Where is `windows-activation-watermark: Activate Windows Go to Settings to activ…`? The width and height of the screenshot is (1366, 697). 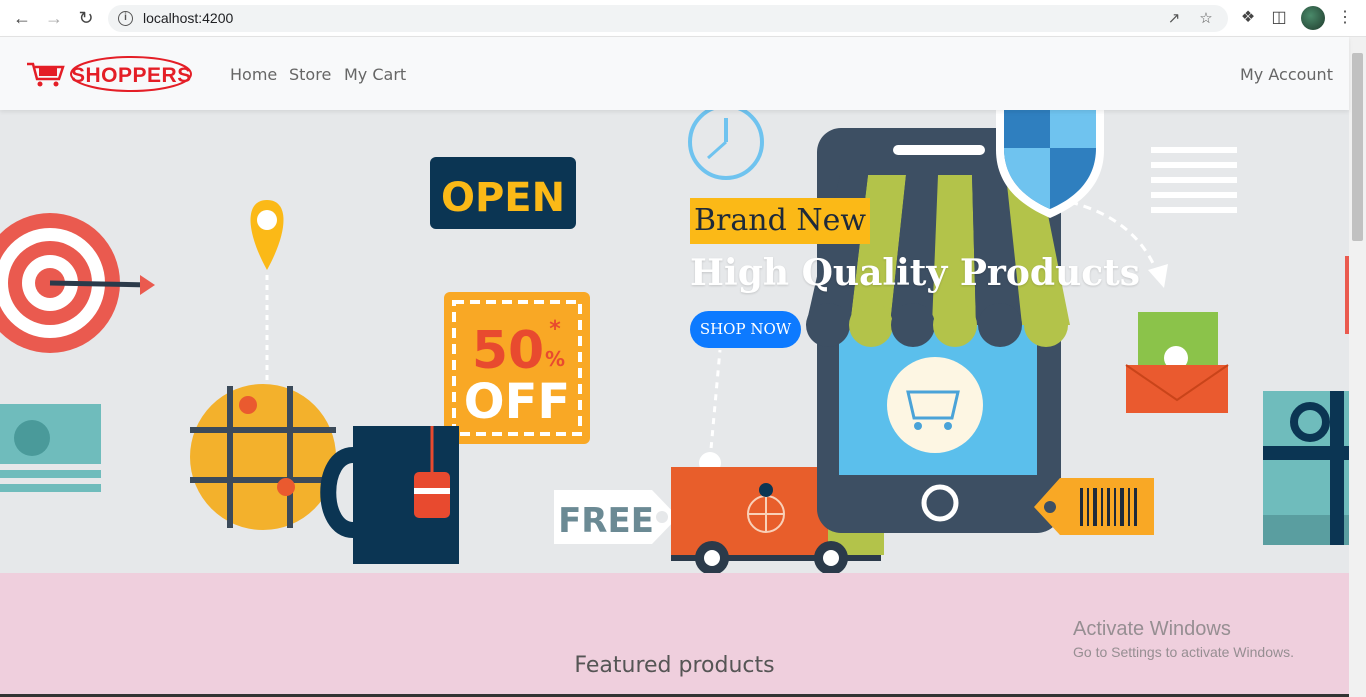 windows-activation-watermark: Activate Windows Go to Settings to activ… is located at coordinates (1183, 639).